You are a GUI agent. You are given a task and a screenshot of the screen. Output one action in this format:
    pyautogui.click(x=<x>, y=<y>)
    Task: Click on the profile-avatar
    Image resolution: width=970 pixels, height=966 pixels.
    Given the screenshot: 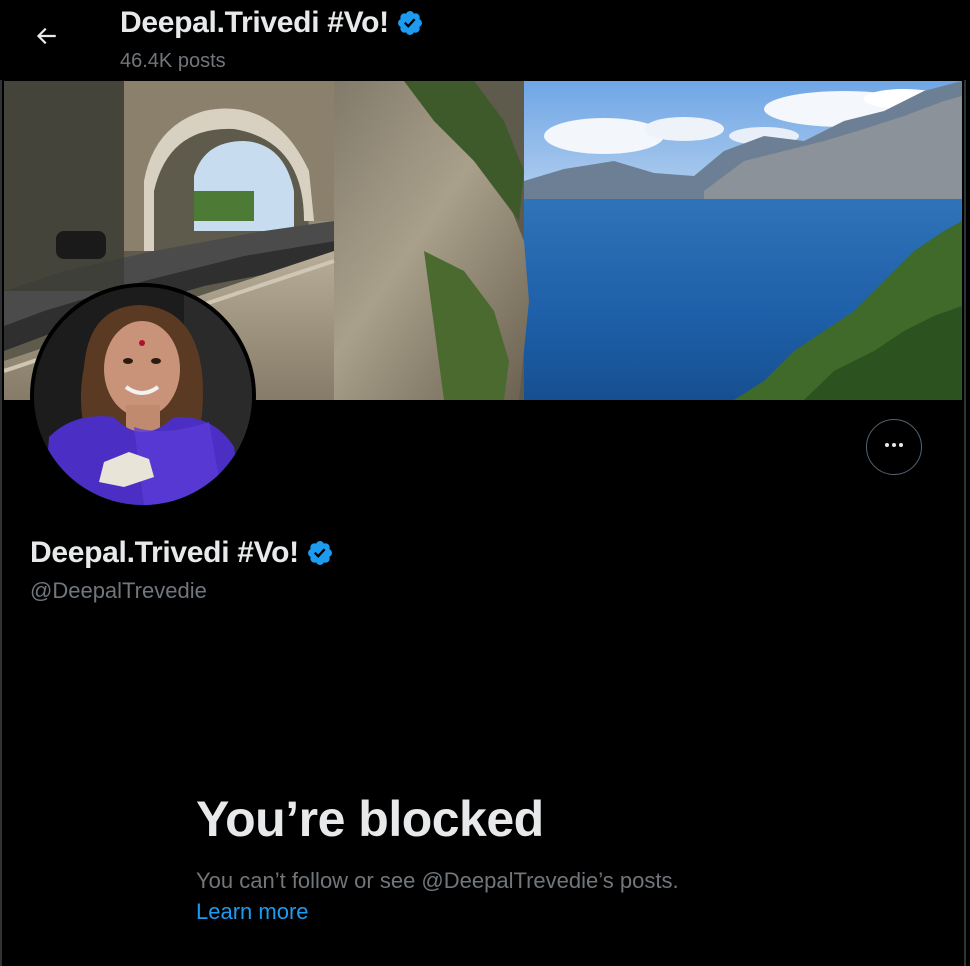 What is the action you would take?
    pyautogui.click(x=143, y=396)
    